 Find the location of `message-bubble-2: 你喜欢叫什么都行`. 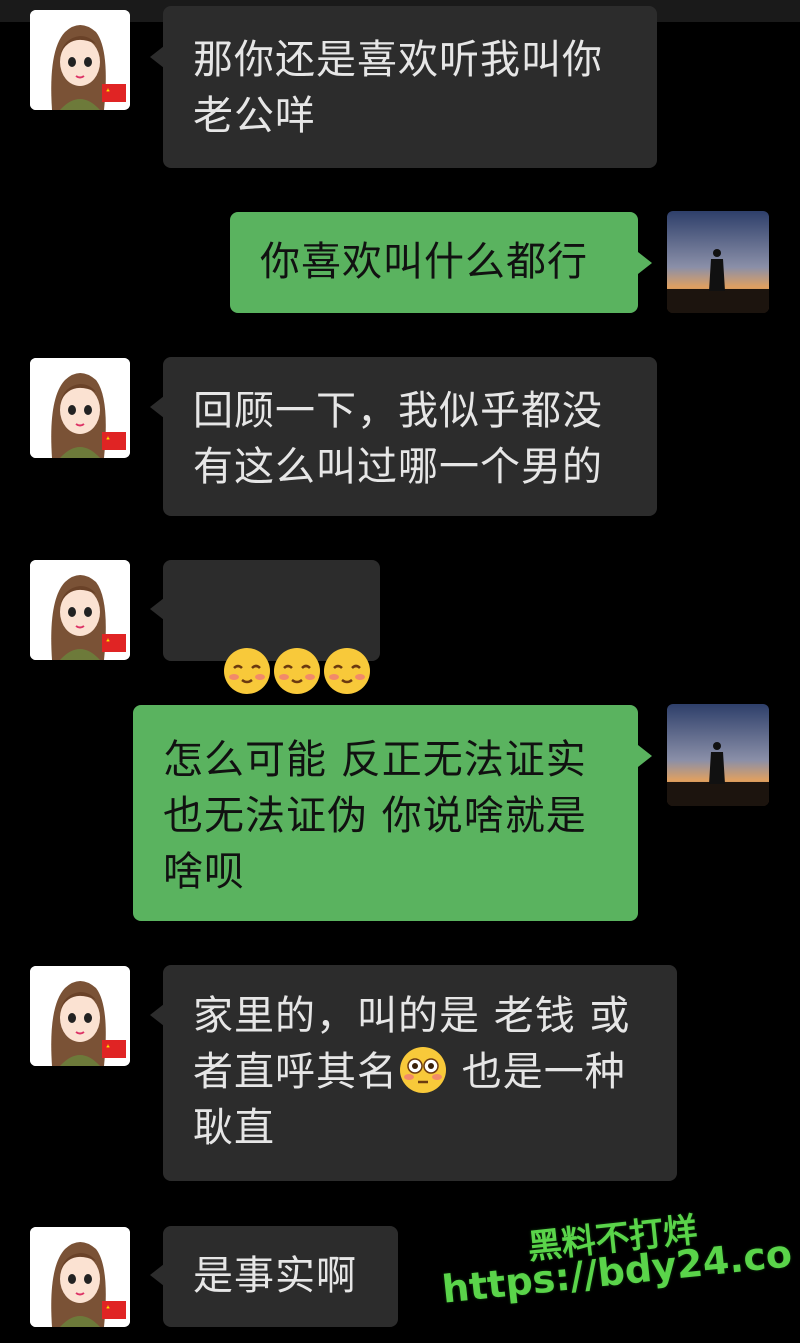

message-bubble-2: 你喜欢叫什么都行 is located at coordinates (434, 262).